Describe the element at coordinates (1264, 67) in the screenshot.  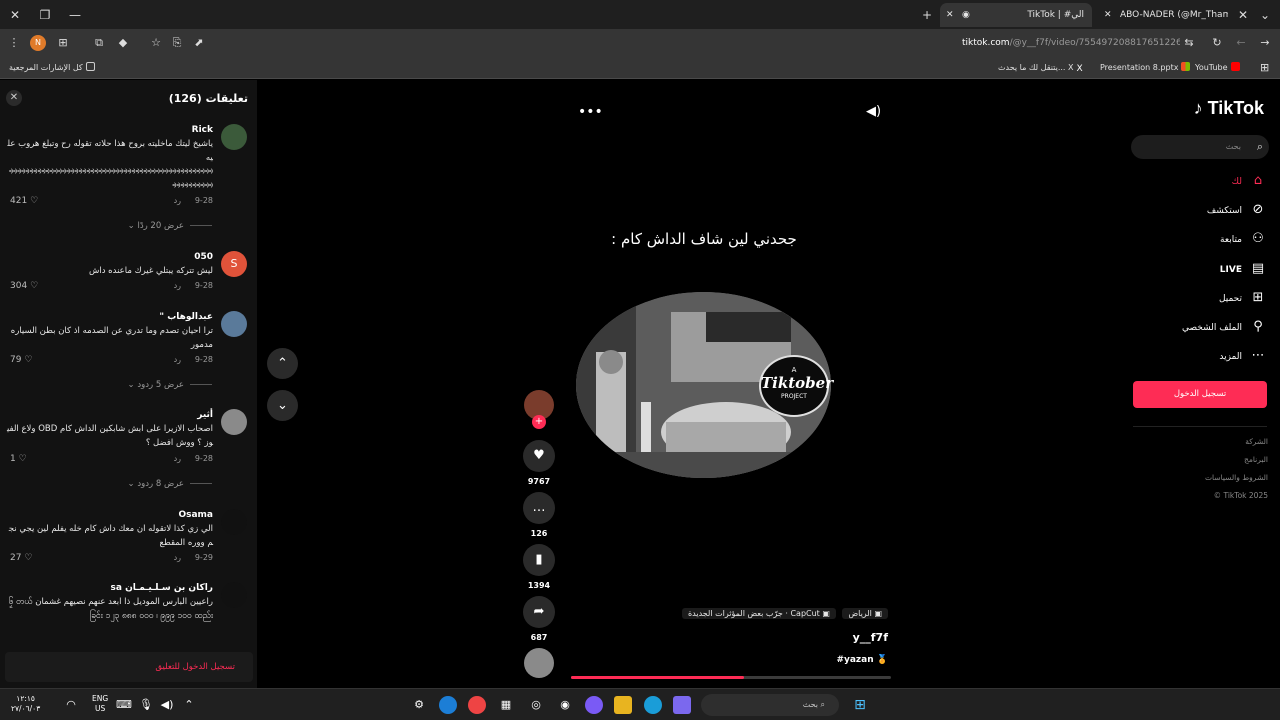
I see `apps-grid-icon: ⊞` at that location.